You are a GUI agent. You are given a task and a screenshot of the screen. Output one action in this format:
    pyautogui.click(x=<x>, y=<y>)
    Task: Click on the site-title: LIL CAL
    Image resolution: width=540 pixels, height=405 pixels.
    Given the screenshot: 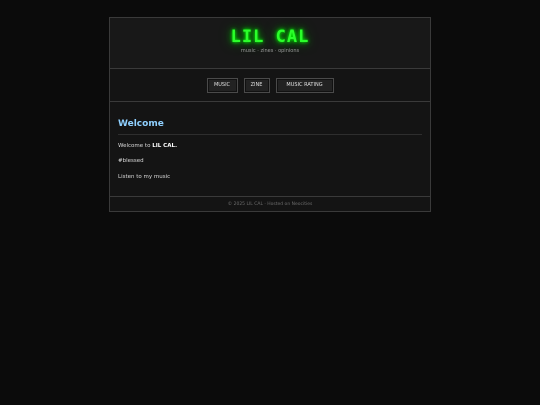 What is the action you would take?
    pyautogui.click(x=270, y=37)
    